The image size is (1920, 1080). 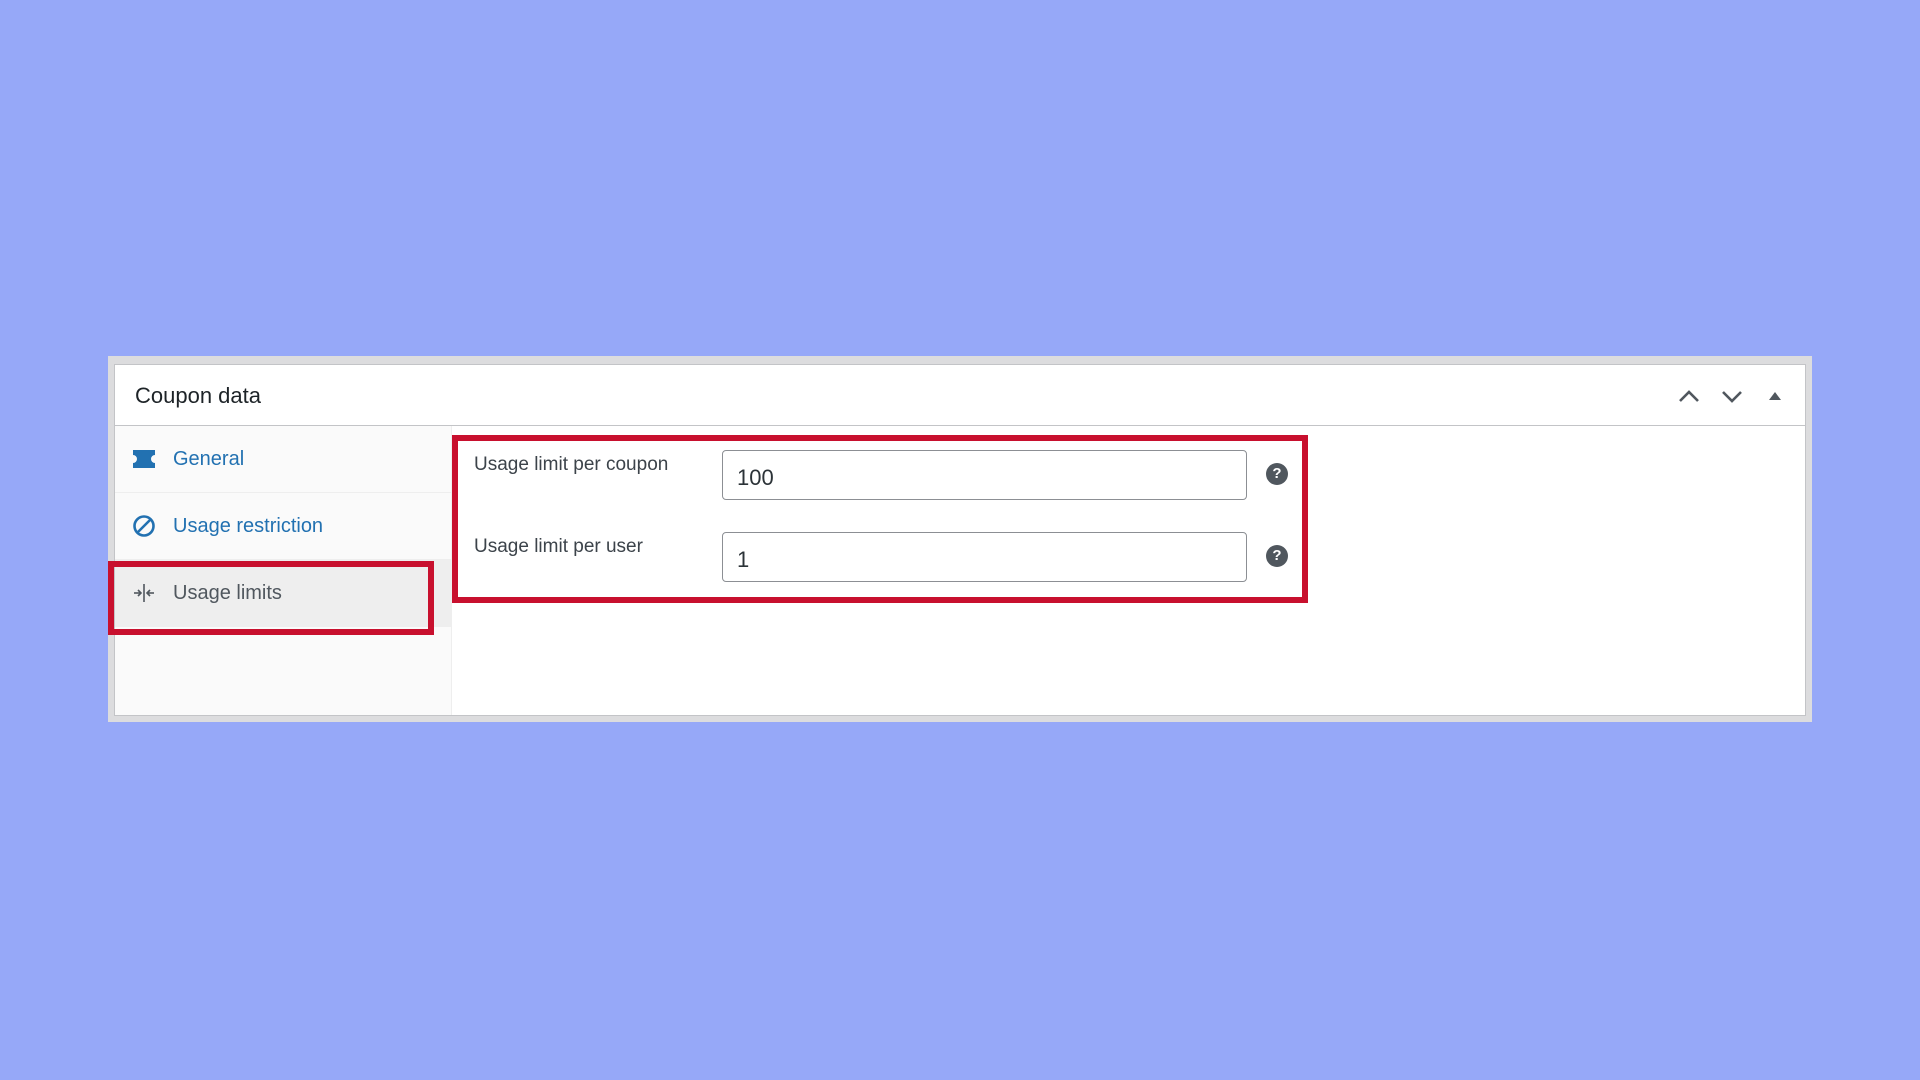 What do you see at coordinates (248, 525) in the screenshot?
I see `tab-usage-restriction-label: Usage restriction` at bounding box center [248, 525].